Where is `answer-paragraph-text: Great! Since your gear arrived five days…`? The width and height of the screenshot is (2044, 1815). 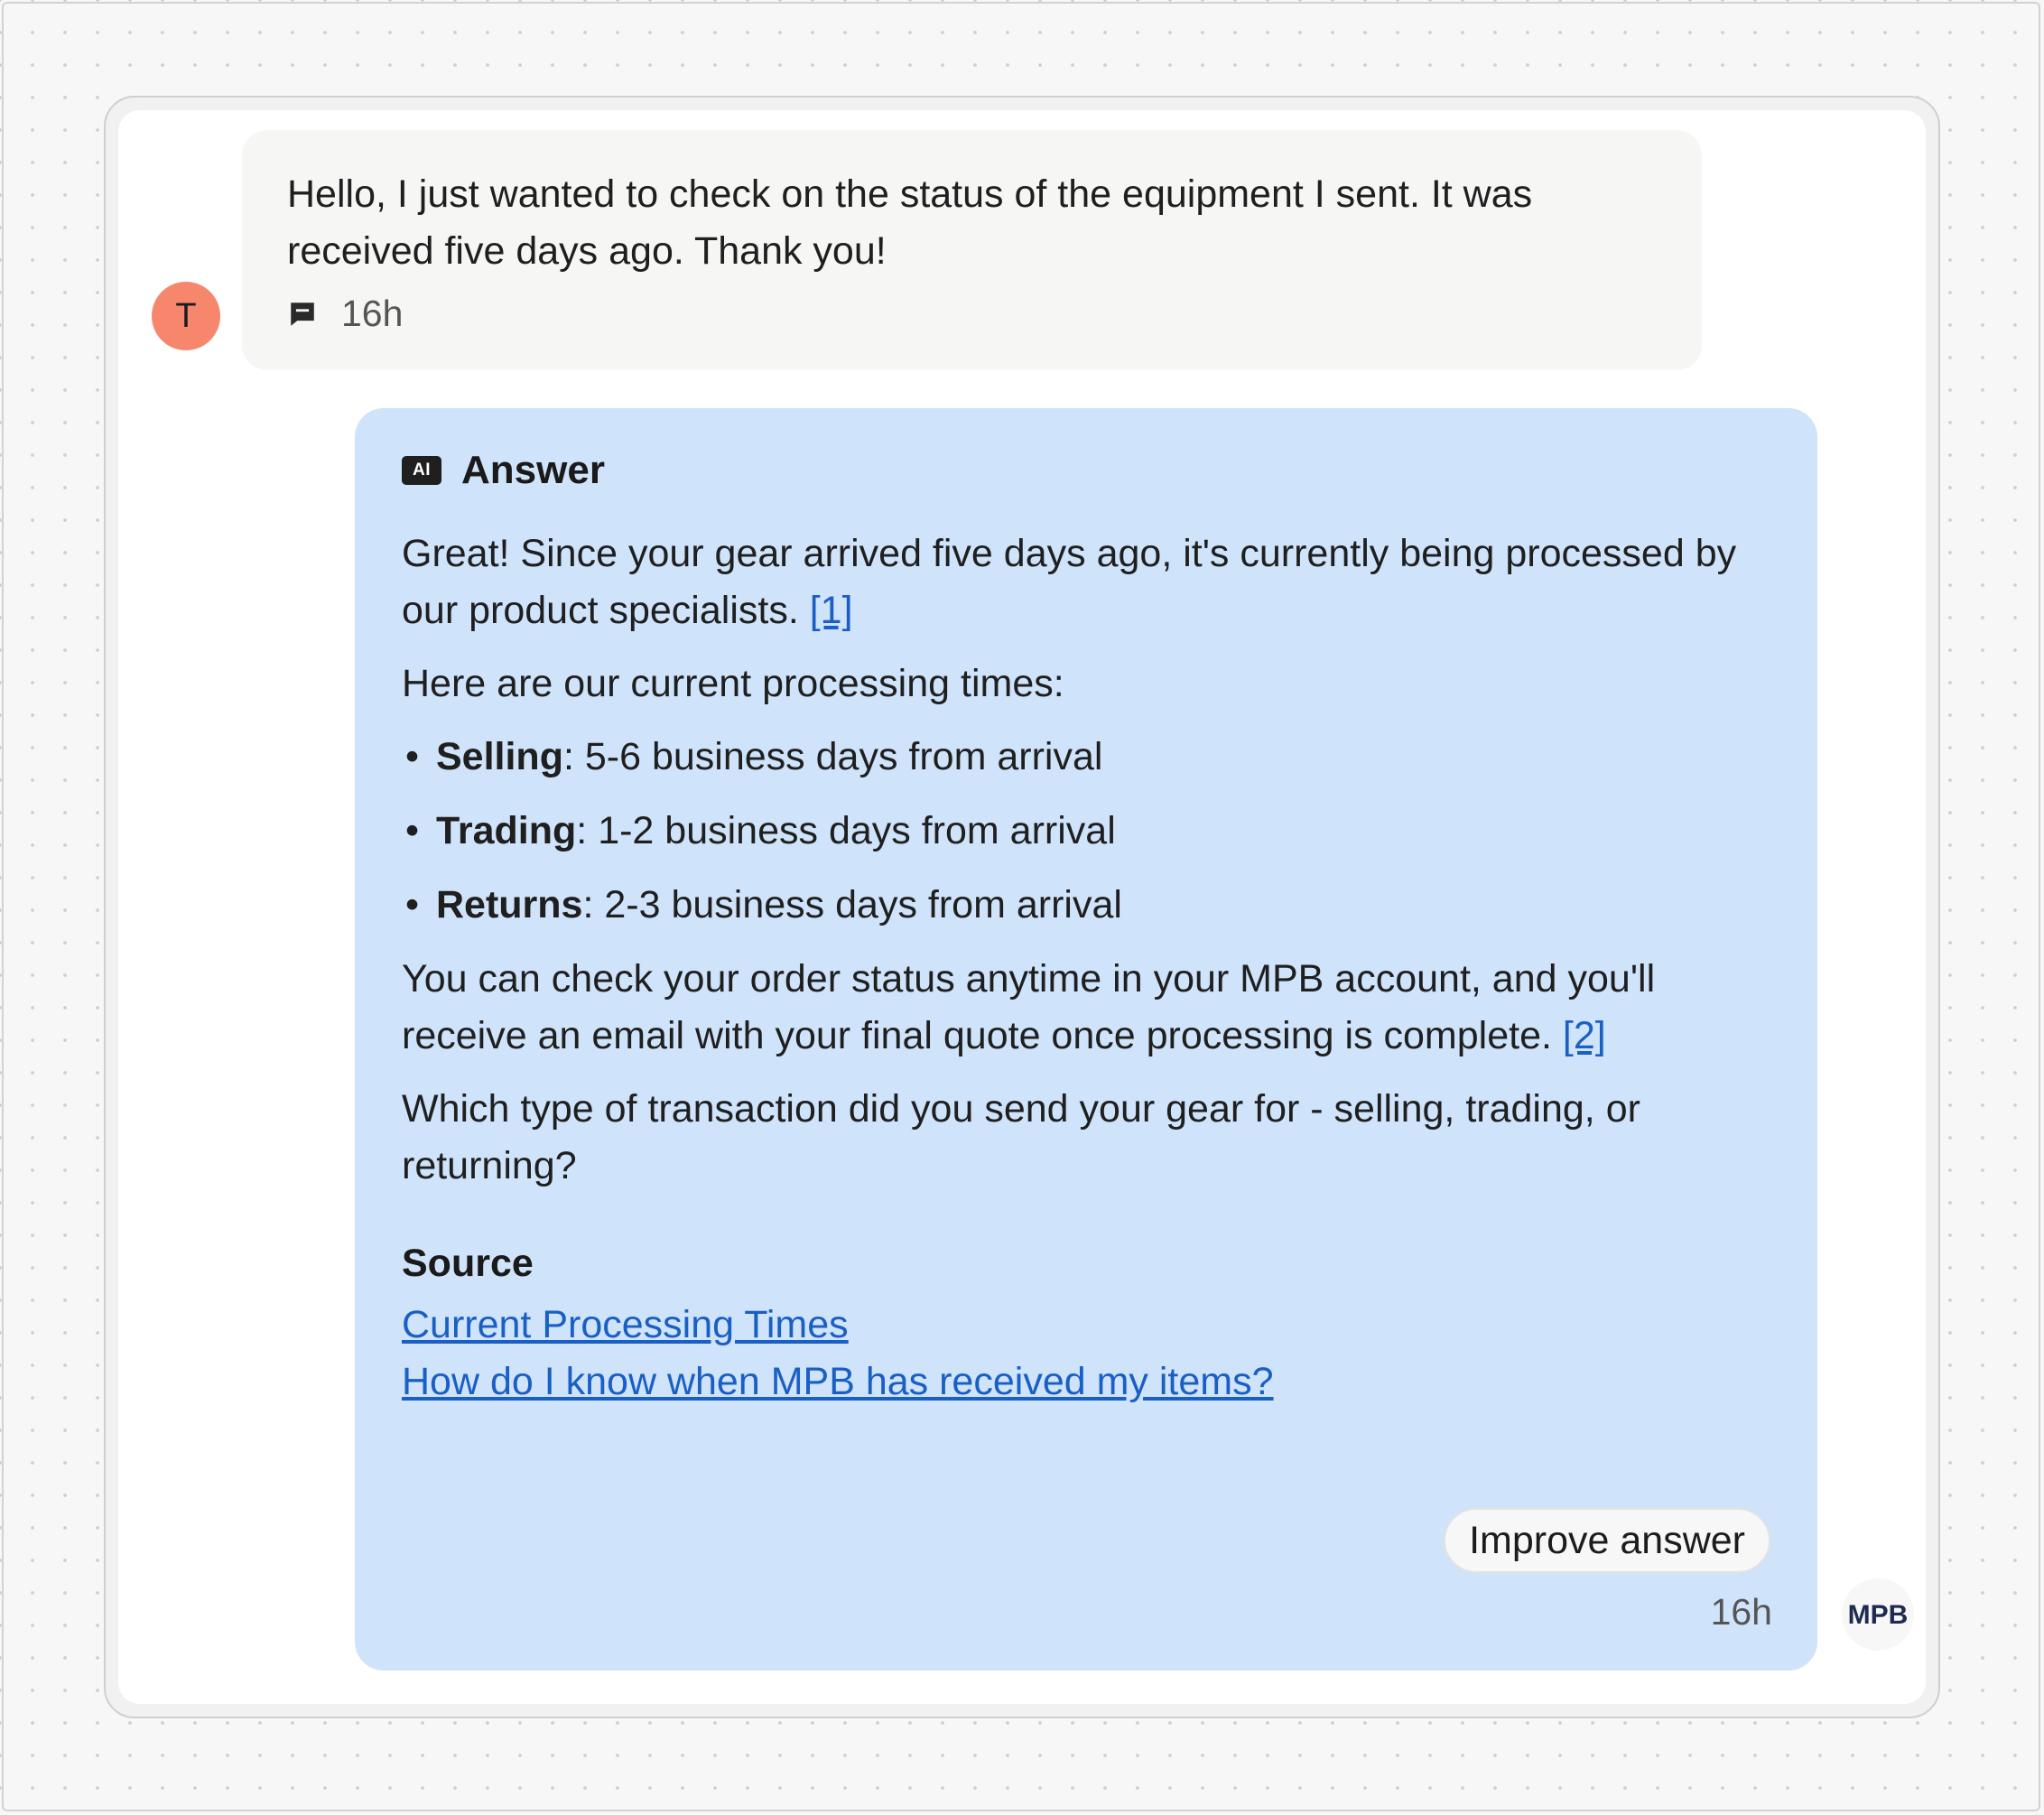 answer-paragraph-text: Great! Since your gear arrived five days… is located at coordinates (1069, 582).